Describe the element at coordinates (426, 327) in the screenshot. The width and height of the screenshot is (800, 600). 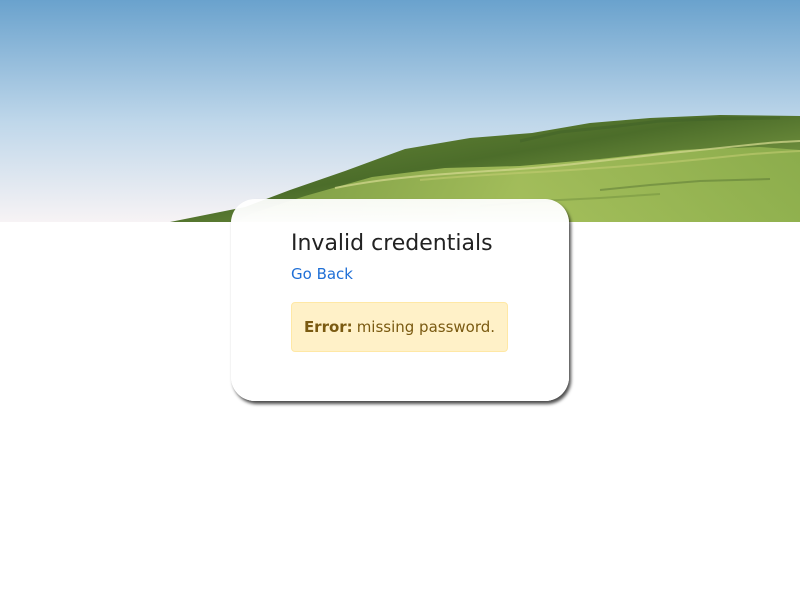
I see `error-message: missing password.` at that location.